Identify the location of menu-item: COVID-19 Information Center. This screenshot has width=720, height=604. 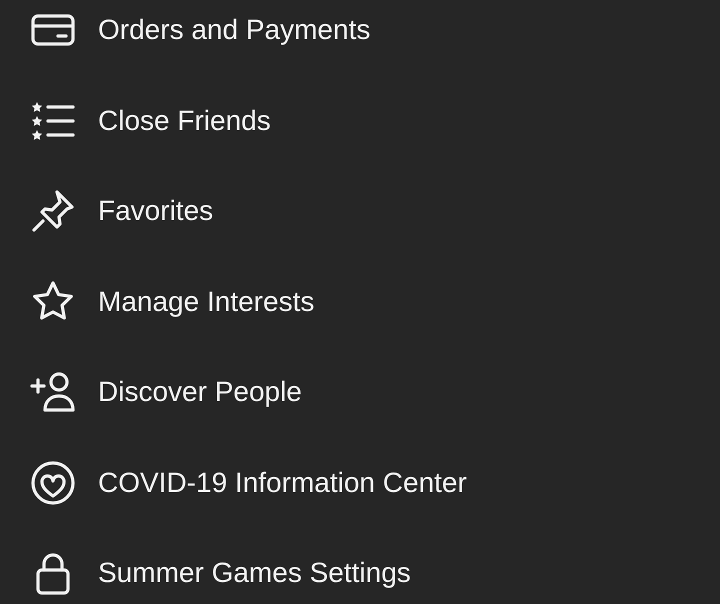
(375, 483).